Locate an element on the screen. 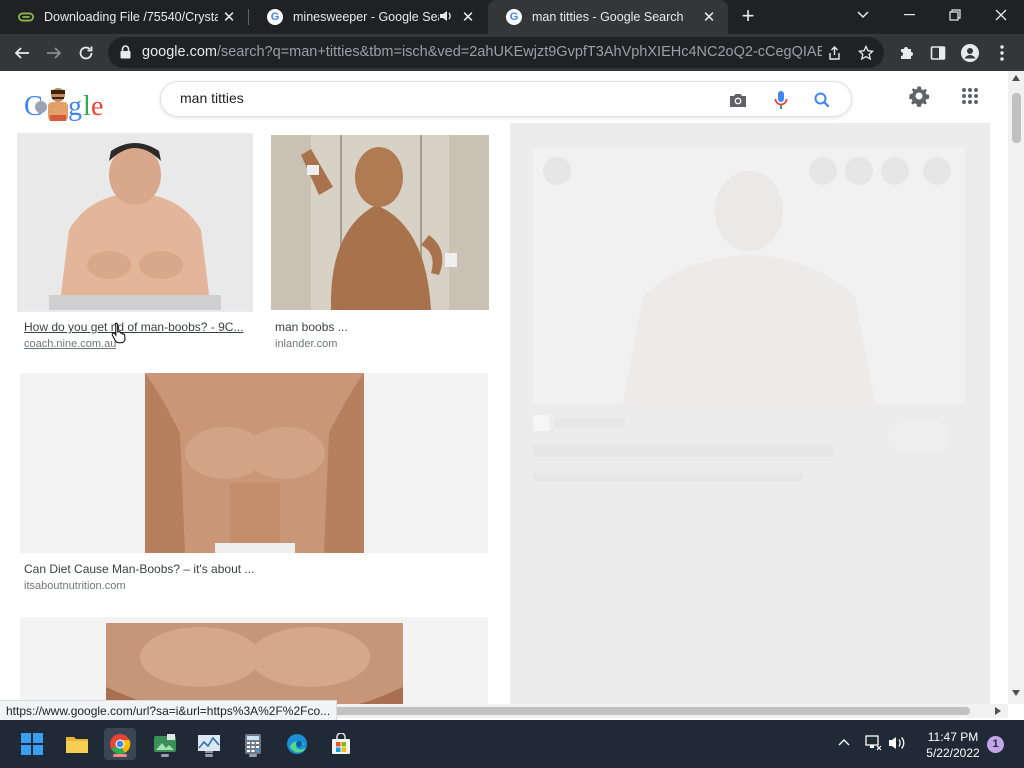 The image size is (1024, 768). hand-pointer-cursor-icon is located at coordinates (118, 333).